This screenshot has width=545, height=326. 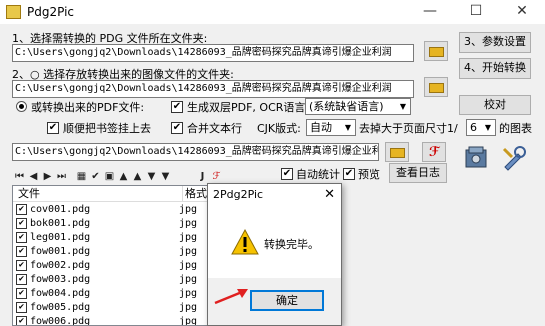 What do you see at coordinates (514, 158) in the screenshot?
I see `wrench-icon` at bounding box center [514, 158].